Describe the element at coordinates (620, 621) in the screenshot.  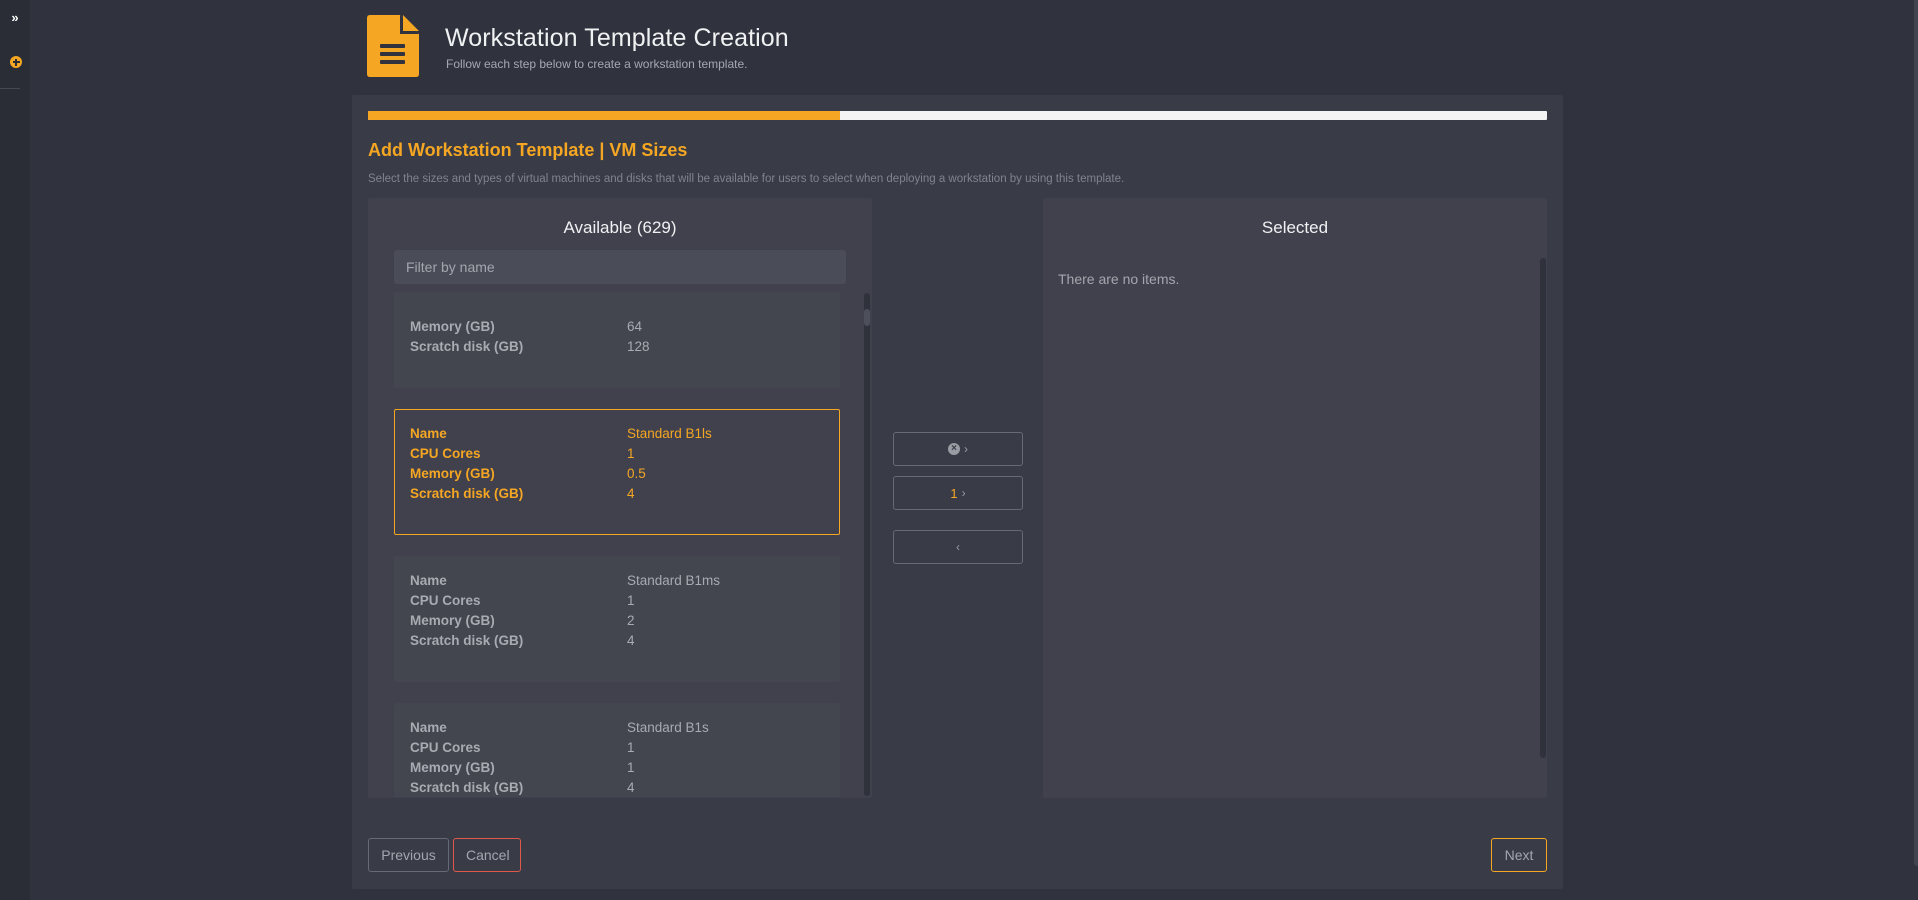
I see `vm-field-row: Memory (GB) 2` at that location.